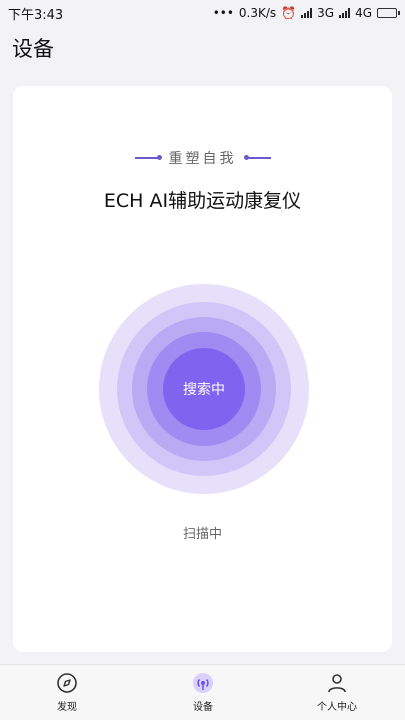 This screenshot has width=405, height=720. I want to click on tab-devices: 设备, so click(203, 692).